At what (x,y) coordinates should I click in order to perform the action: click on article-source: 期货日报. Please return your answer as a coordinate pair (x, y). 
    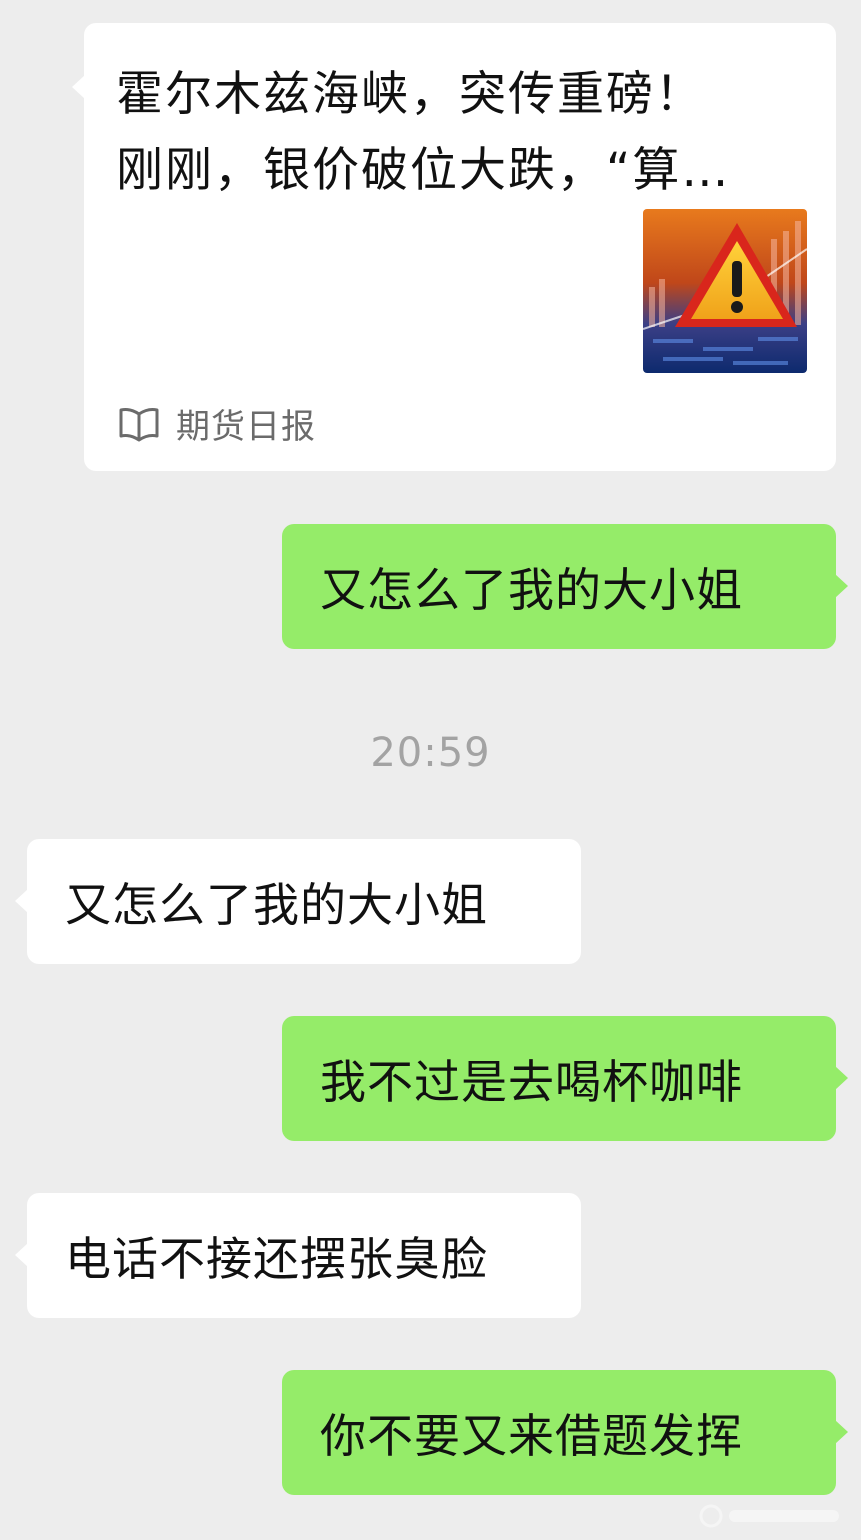
    Looking at the image, I should click on (217, 423).